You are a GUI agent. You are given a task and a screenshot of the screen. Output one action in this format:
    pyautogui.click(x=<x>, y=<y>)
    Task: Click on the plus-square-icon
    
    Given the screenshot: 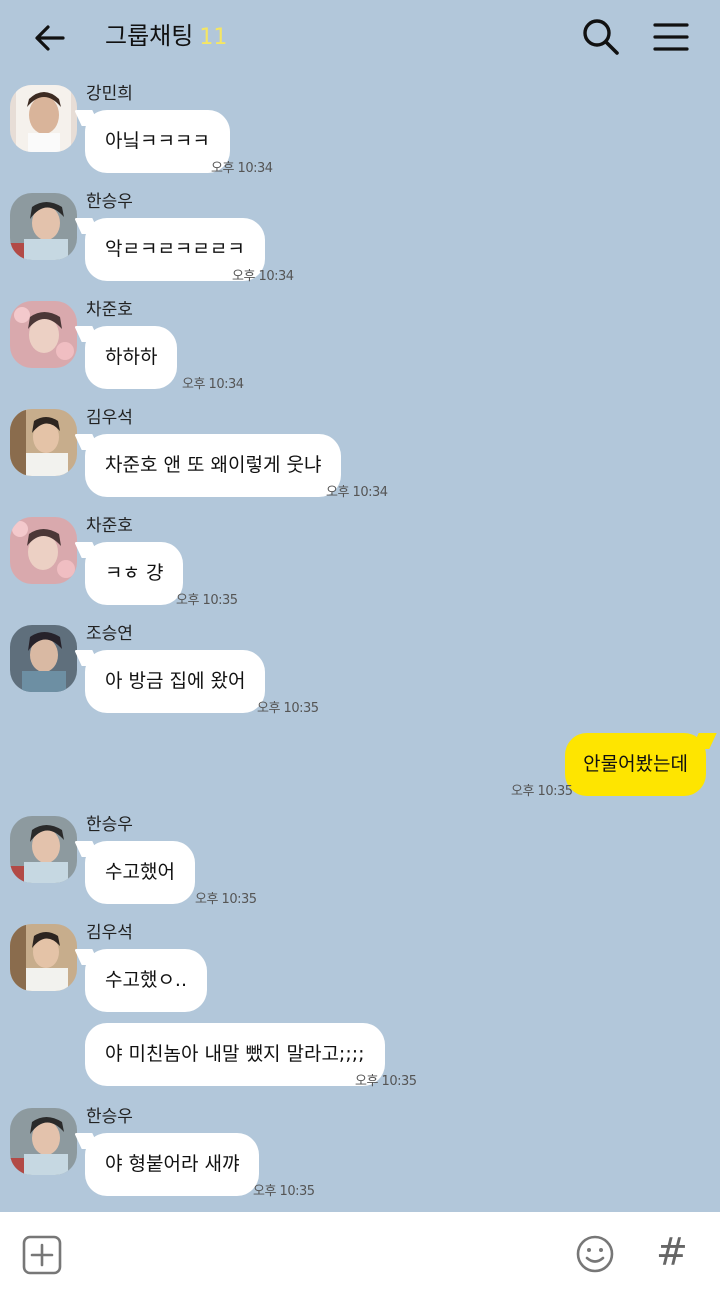 What is the action you would take?
    pyautogui.click(x=42, y=1255)
    